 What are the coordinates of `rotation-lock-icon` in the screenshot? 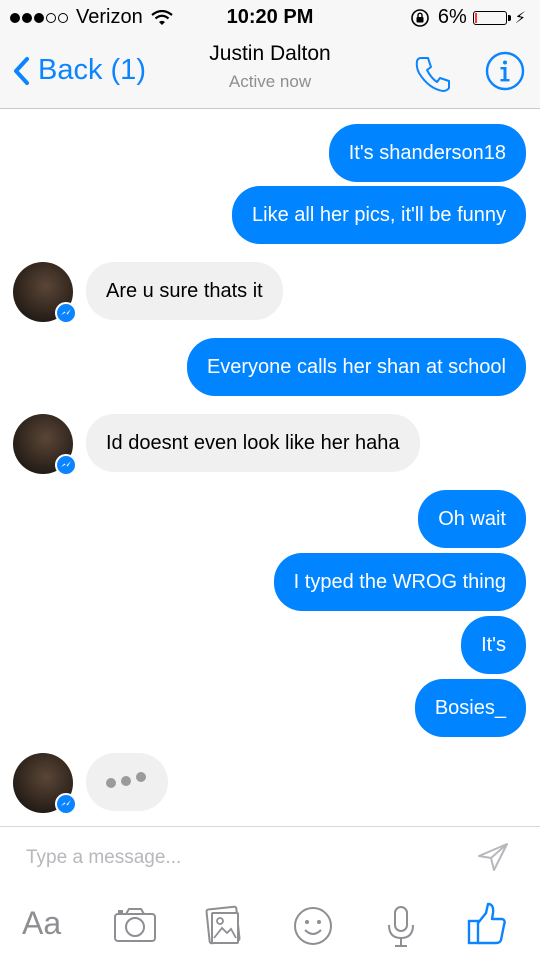 It's located at (420, 17).